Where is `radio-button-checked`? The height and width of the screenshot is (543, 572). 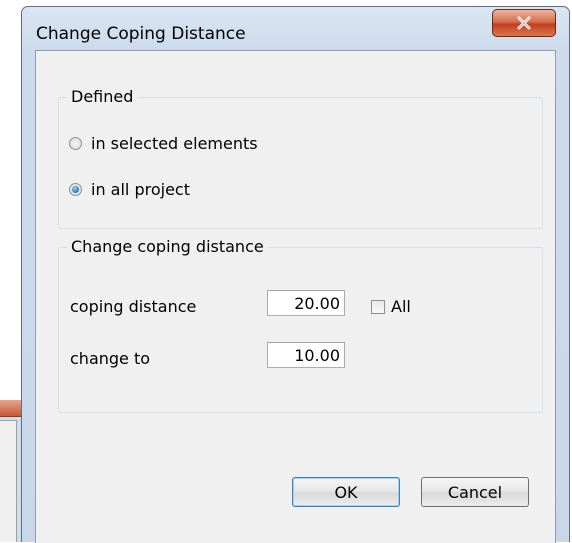
radio-button-checked is located at coordinates (75, 189).